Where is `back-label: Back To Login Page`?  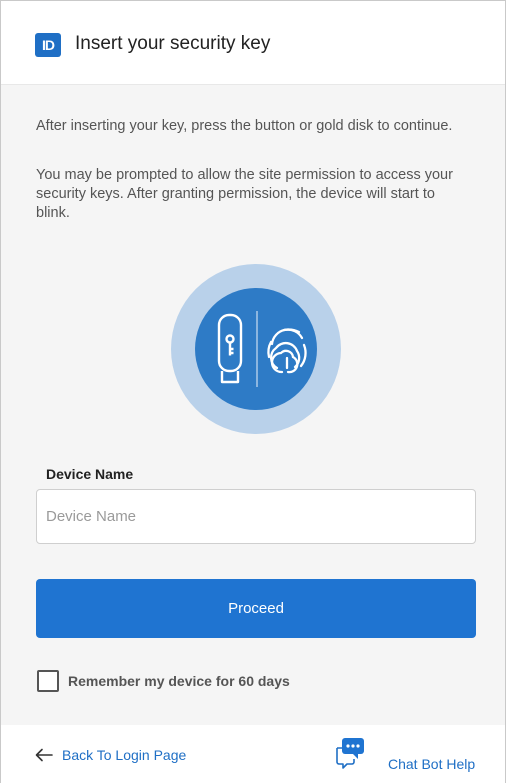
back-label: Back To Login Page is located at coordinates (124, 755).